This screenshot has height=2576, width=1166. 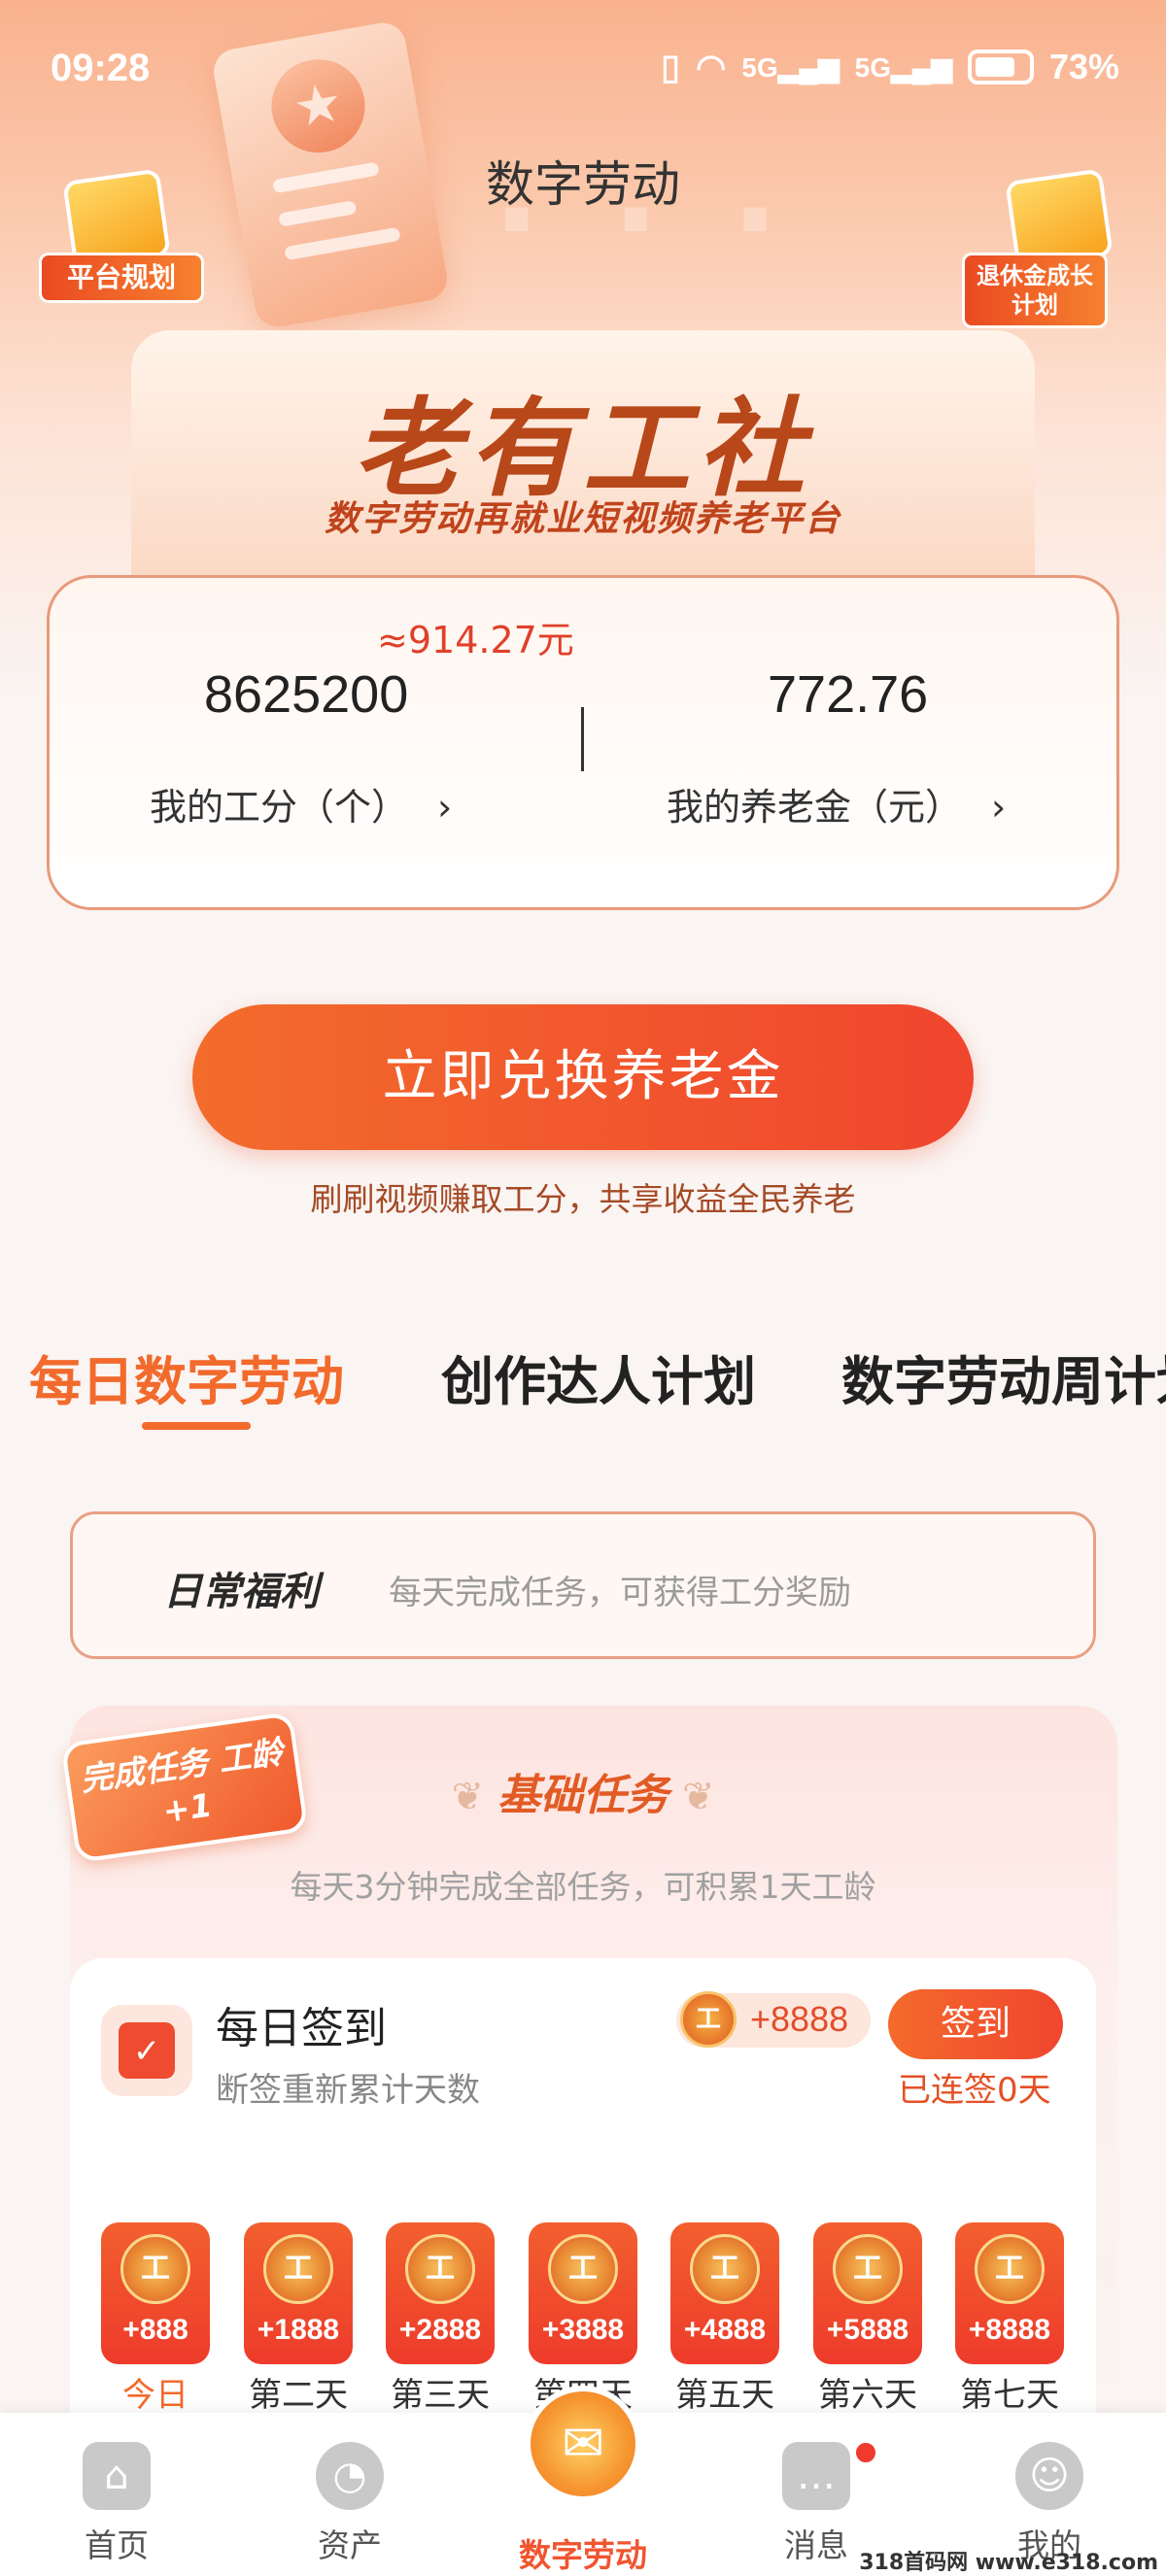 What do you see at coordinates (583, 1795) in the screenshot?
I see `basic-task-title: ❦ 基础任务 ❦` at bounding box center [583, 1795].